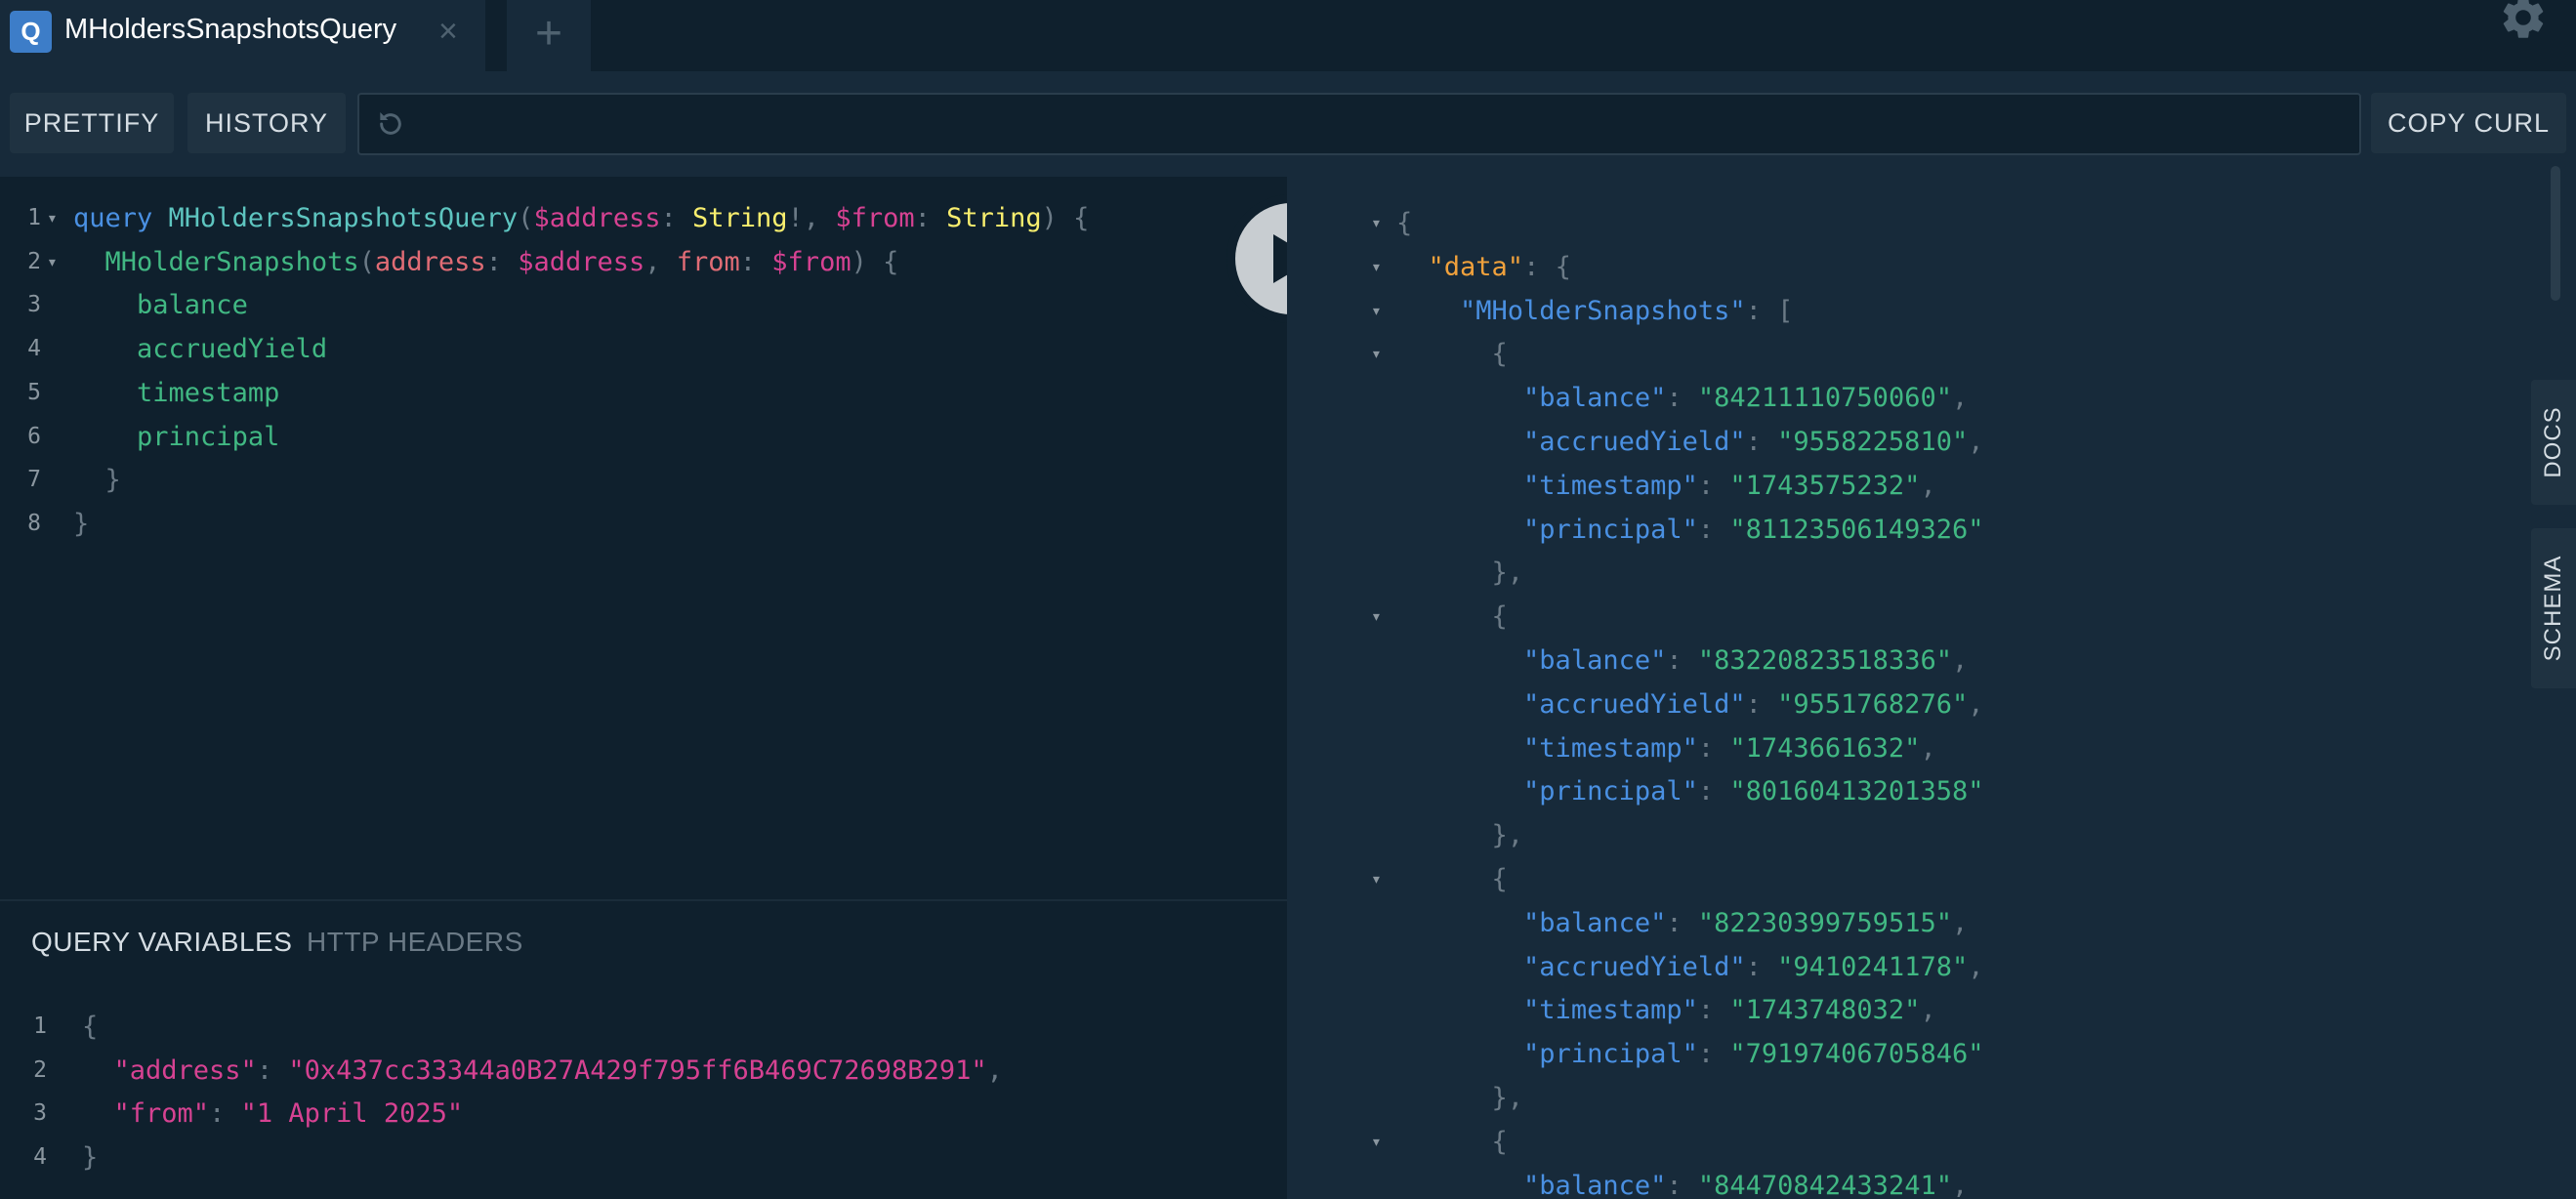 This screenshot has width=2576, height=1199. I want to click on result-line: },, so click(1893, 835).